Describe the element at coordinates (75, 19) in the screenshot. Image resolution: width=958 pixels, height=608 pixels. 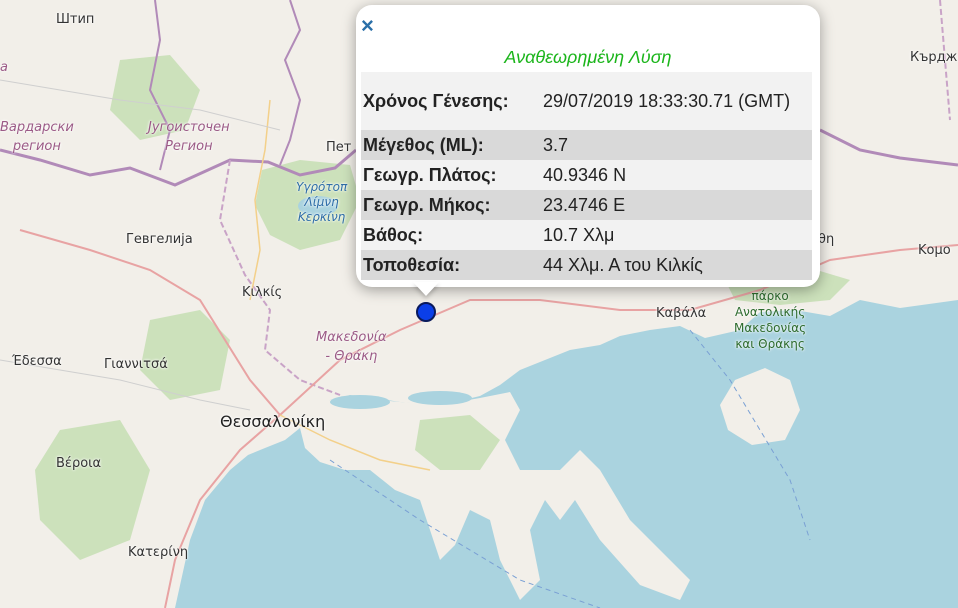
I see `map-label-shtip: Штип` at that location.